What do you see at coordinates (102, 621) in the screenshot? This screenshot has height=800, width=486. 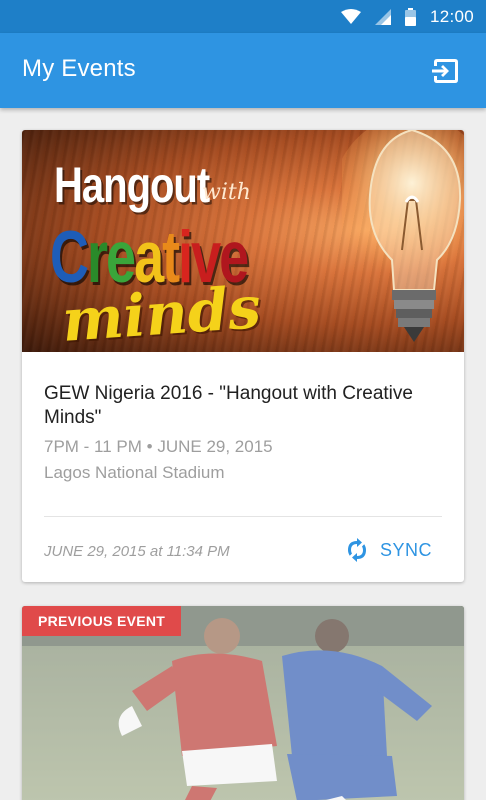 I see `previous-event-badge: PREVIOUS EVENT` at bounding box center [102, 621].